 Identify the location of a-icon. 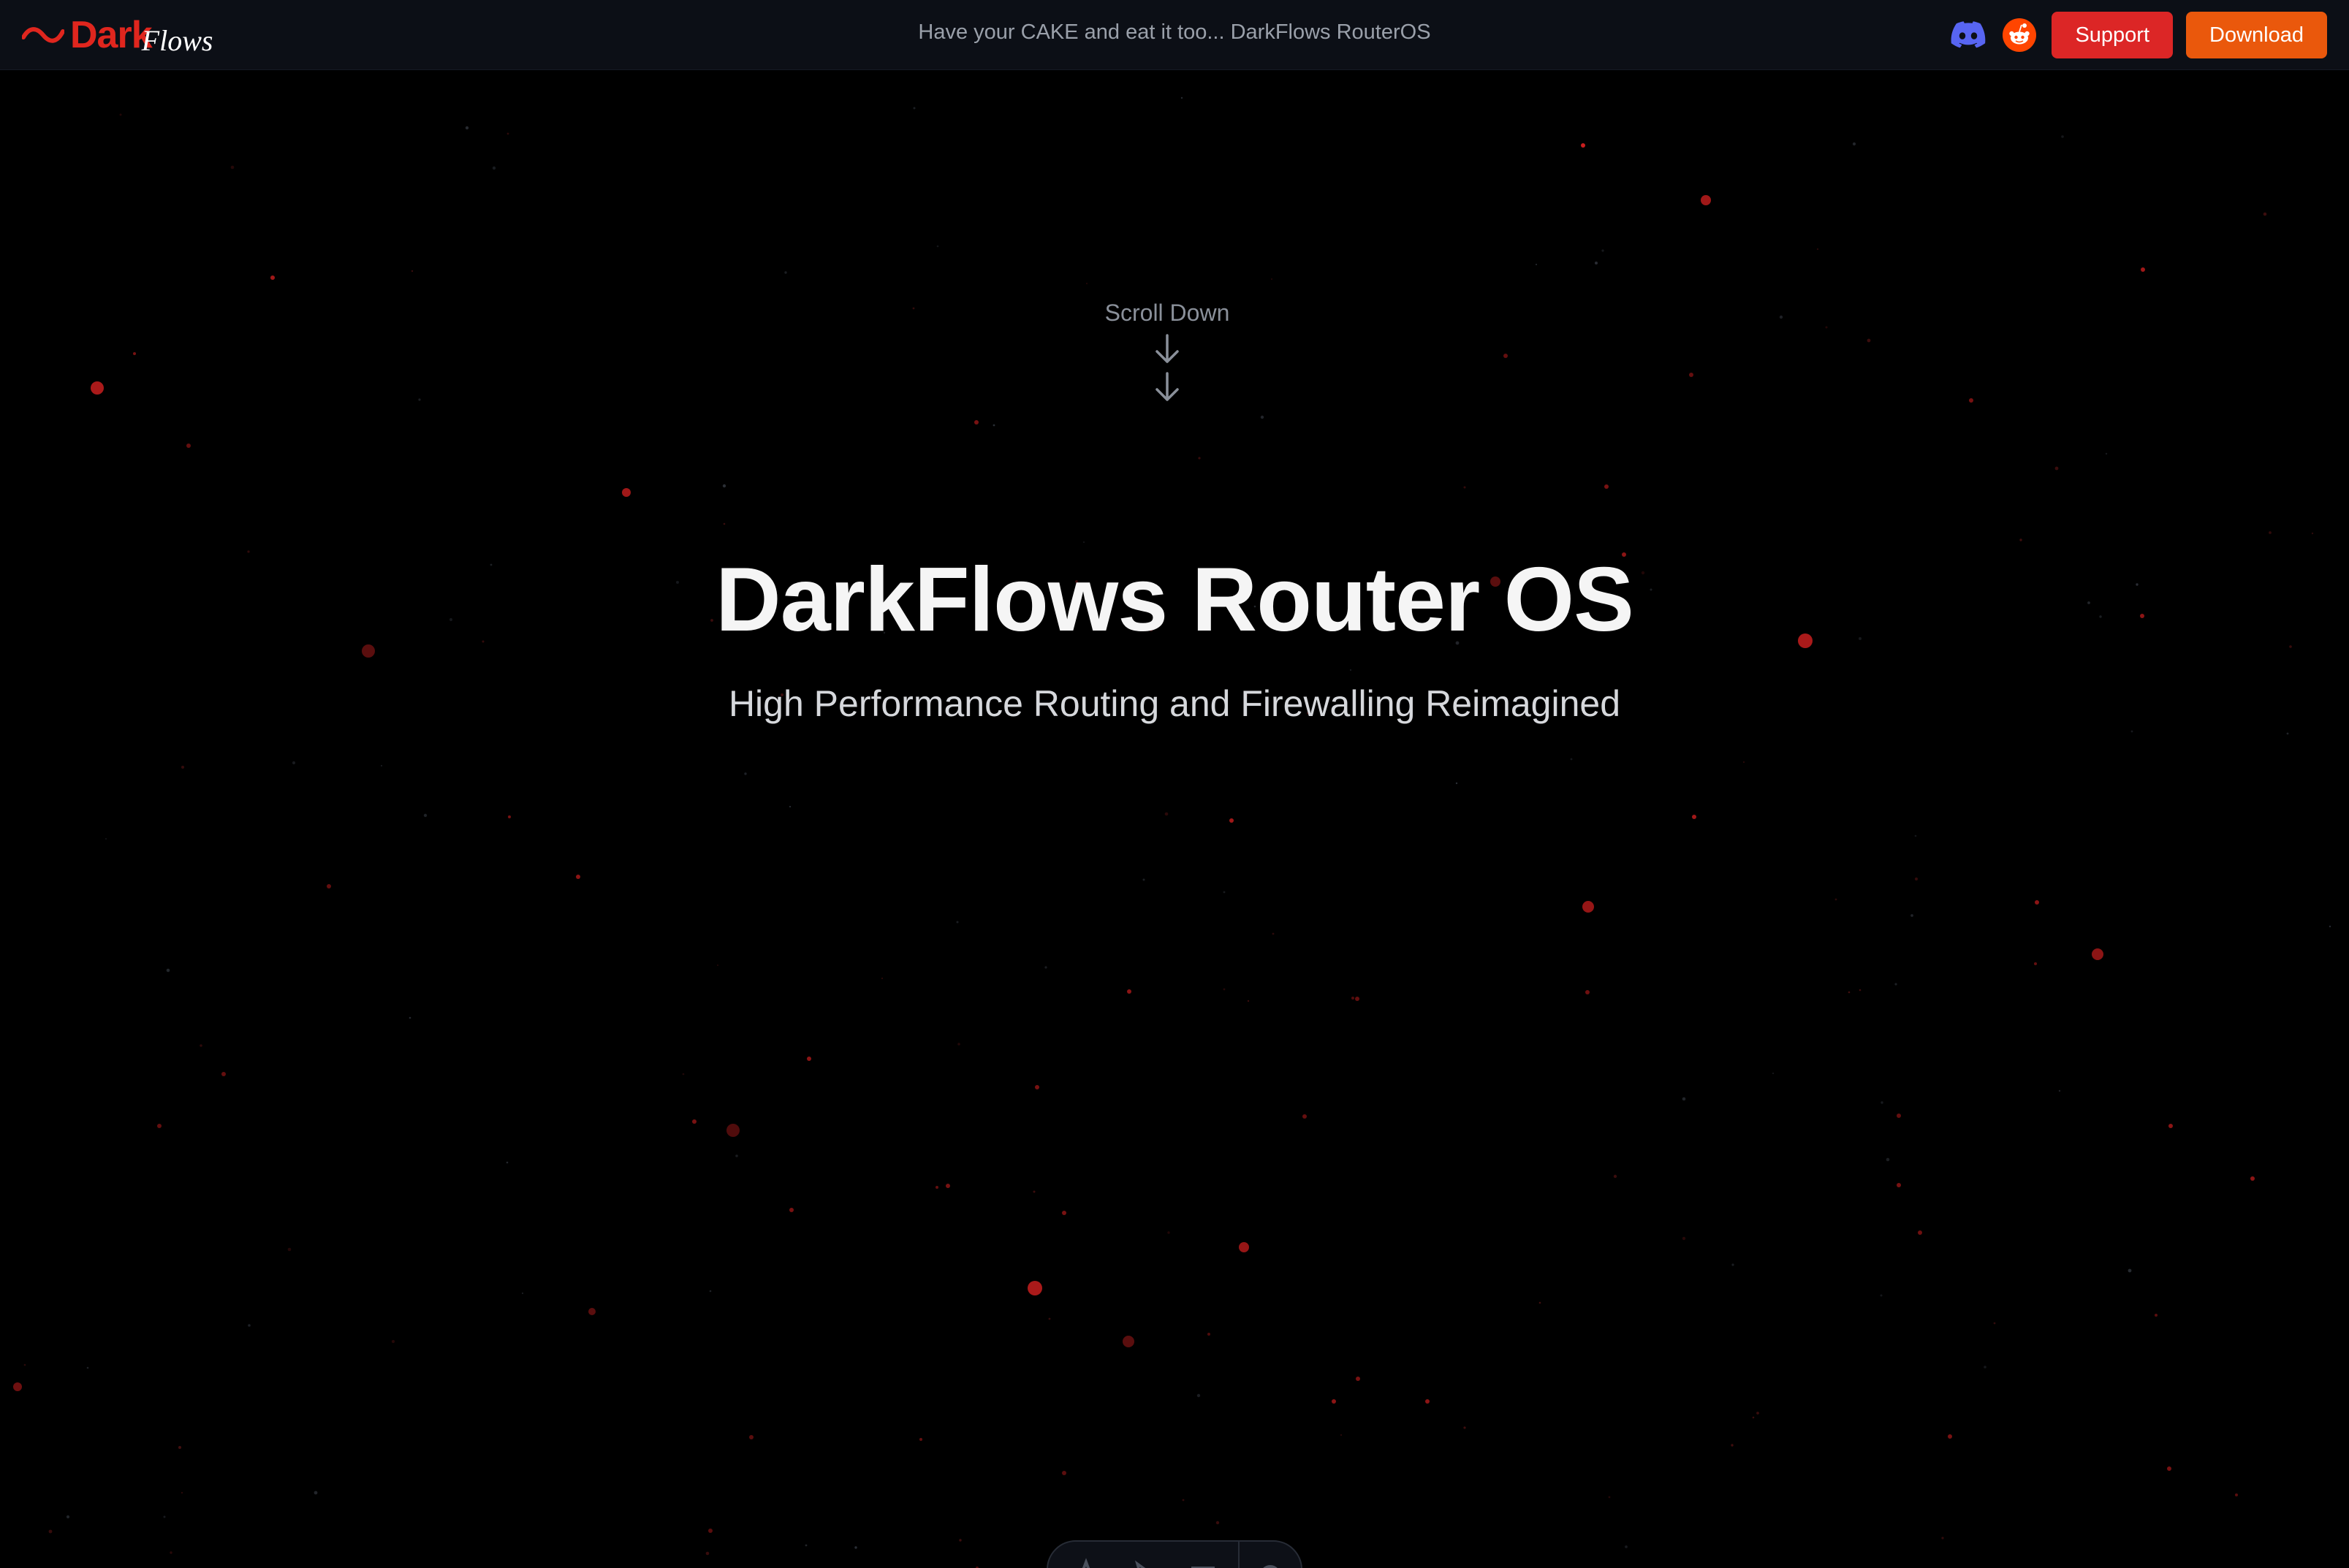
(1086, 1562).